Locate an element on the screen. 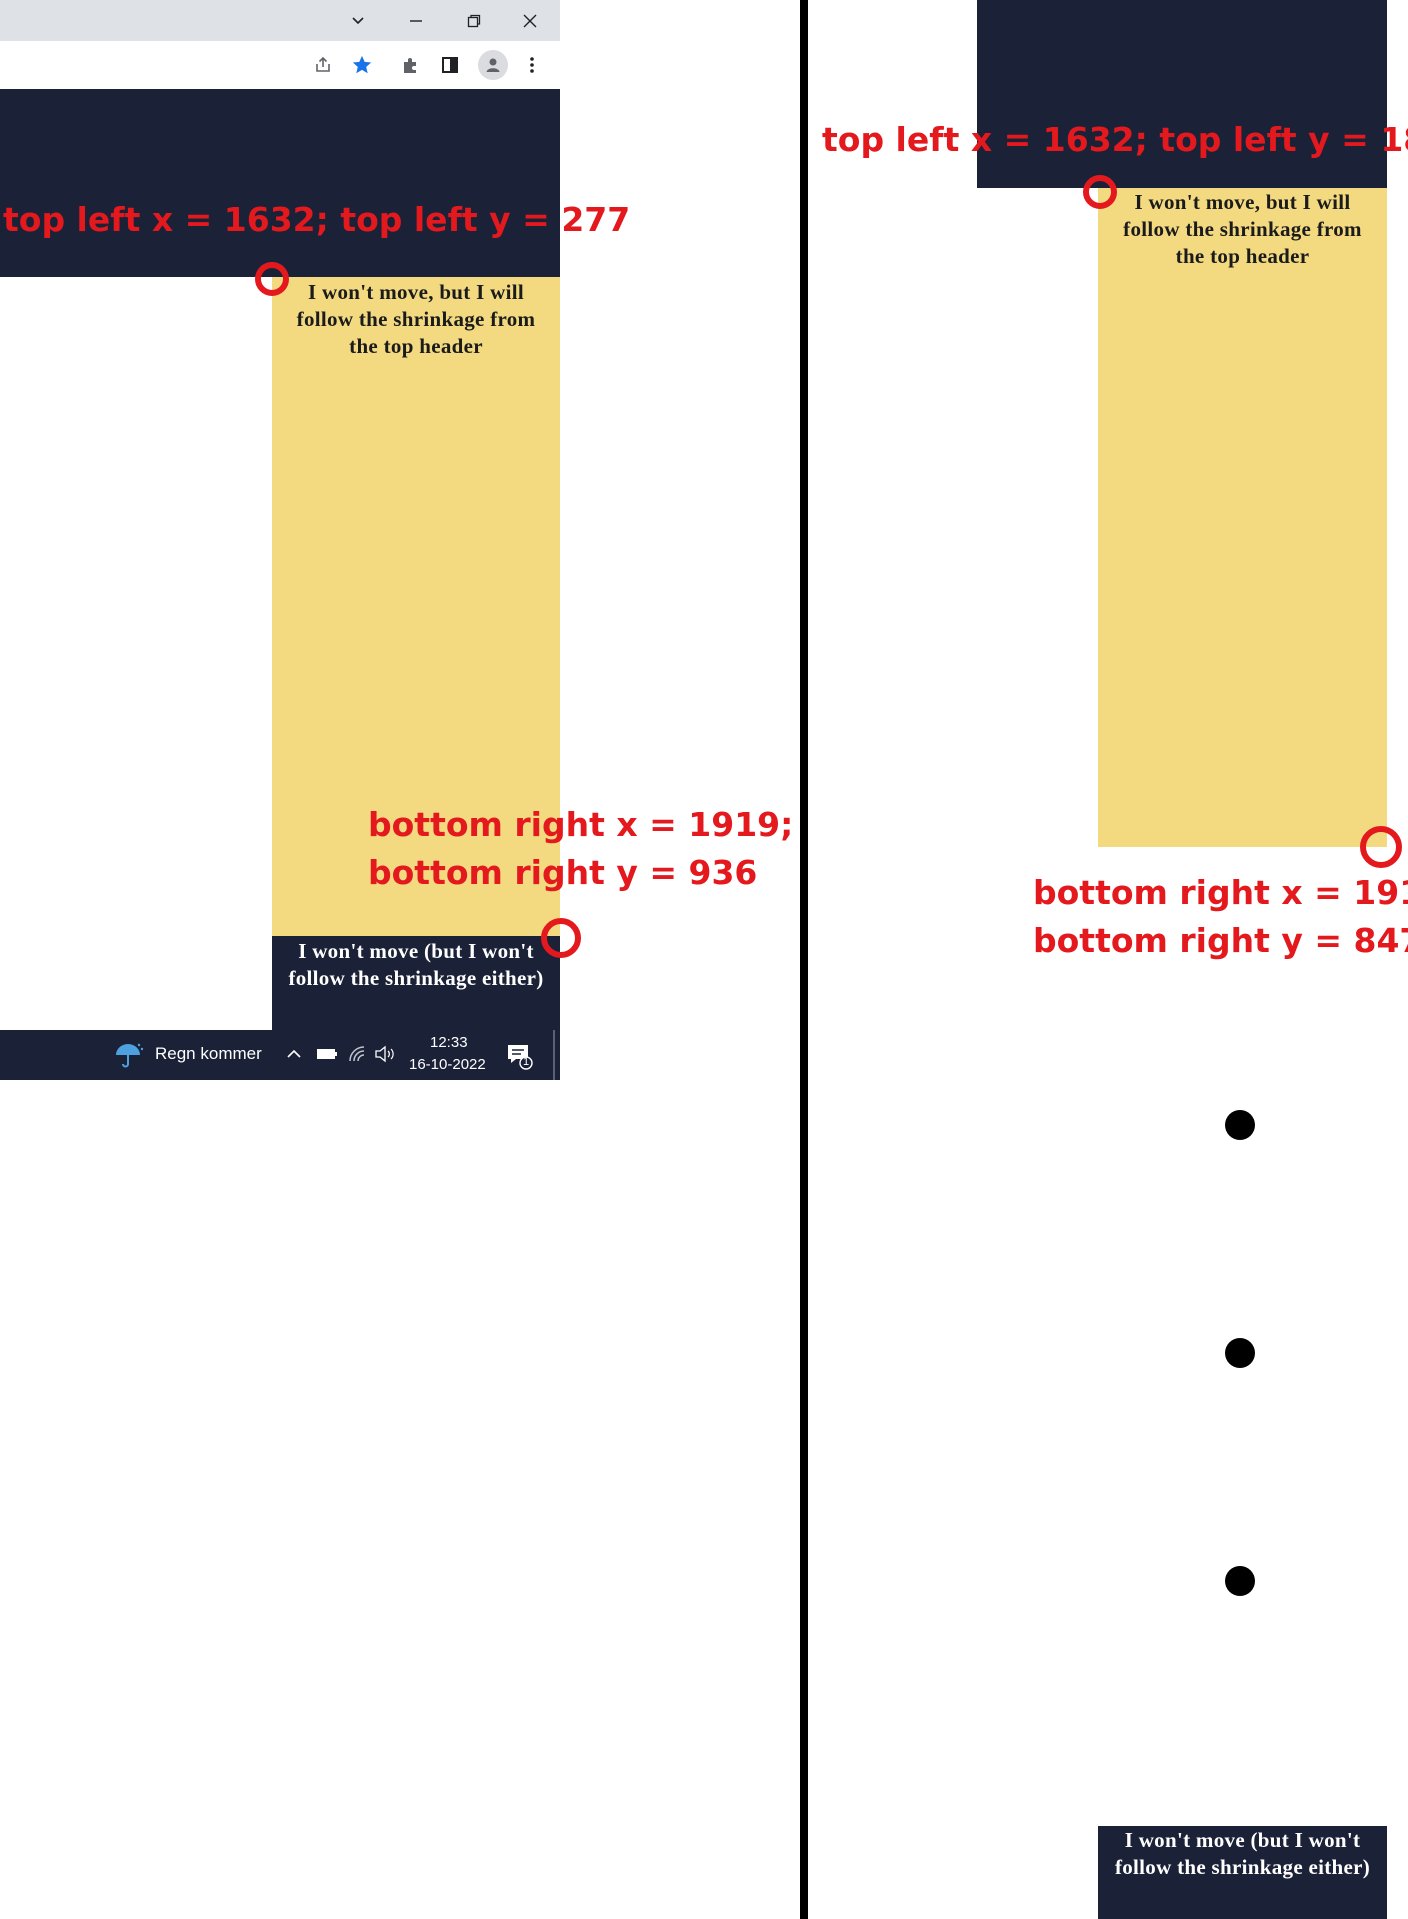 This screenshot has height=1919, width=1408. side-panel-icon is located at coordinates (450, 65).